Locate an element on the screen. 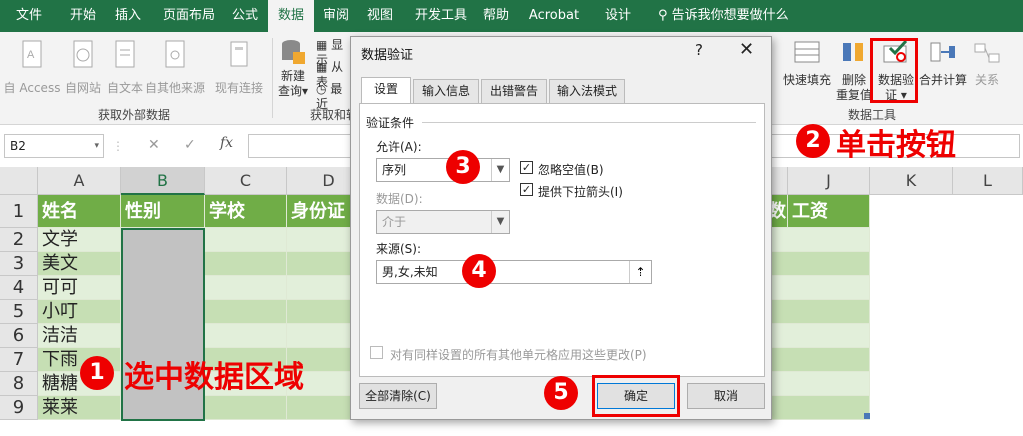 The height and width of the screenshot is (436, 1023). name-cell: 文学 is located at coordinates (79, 240).